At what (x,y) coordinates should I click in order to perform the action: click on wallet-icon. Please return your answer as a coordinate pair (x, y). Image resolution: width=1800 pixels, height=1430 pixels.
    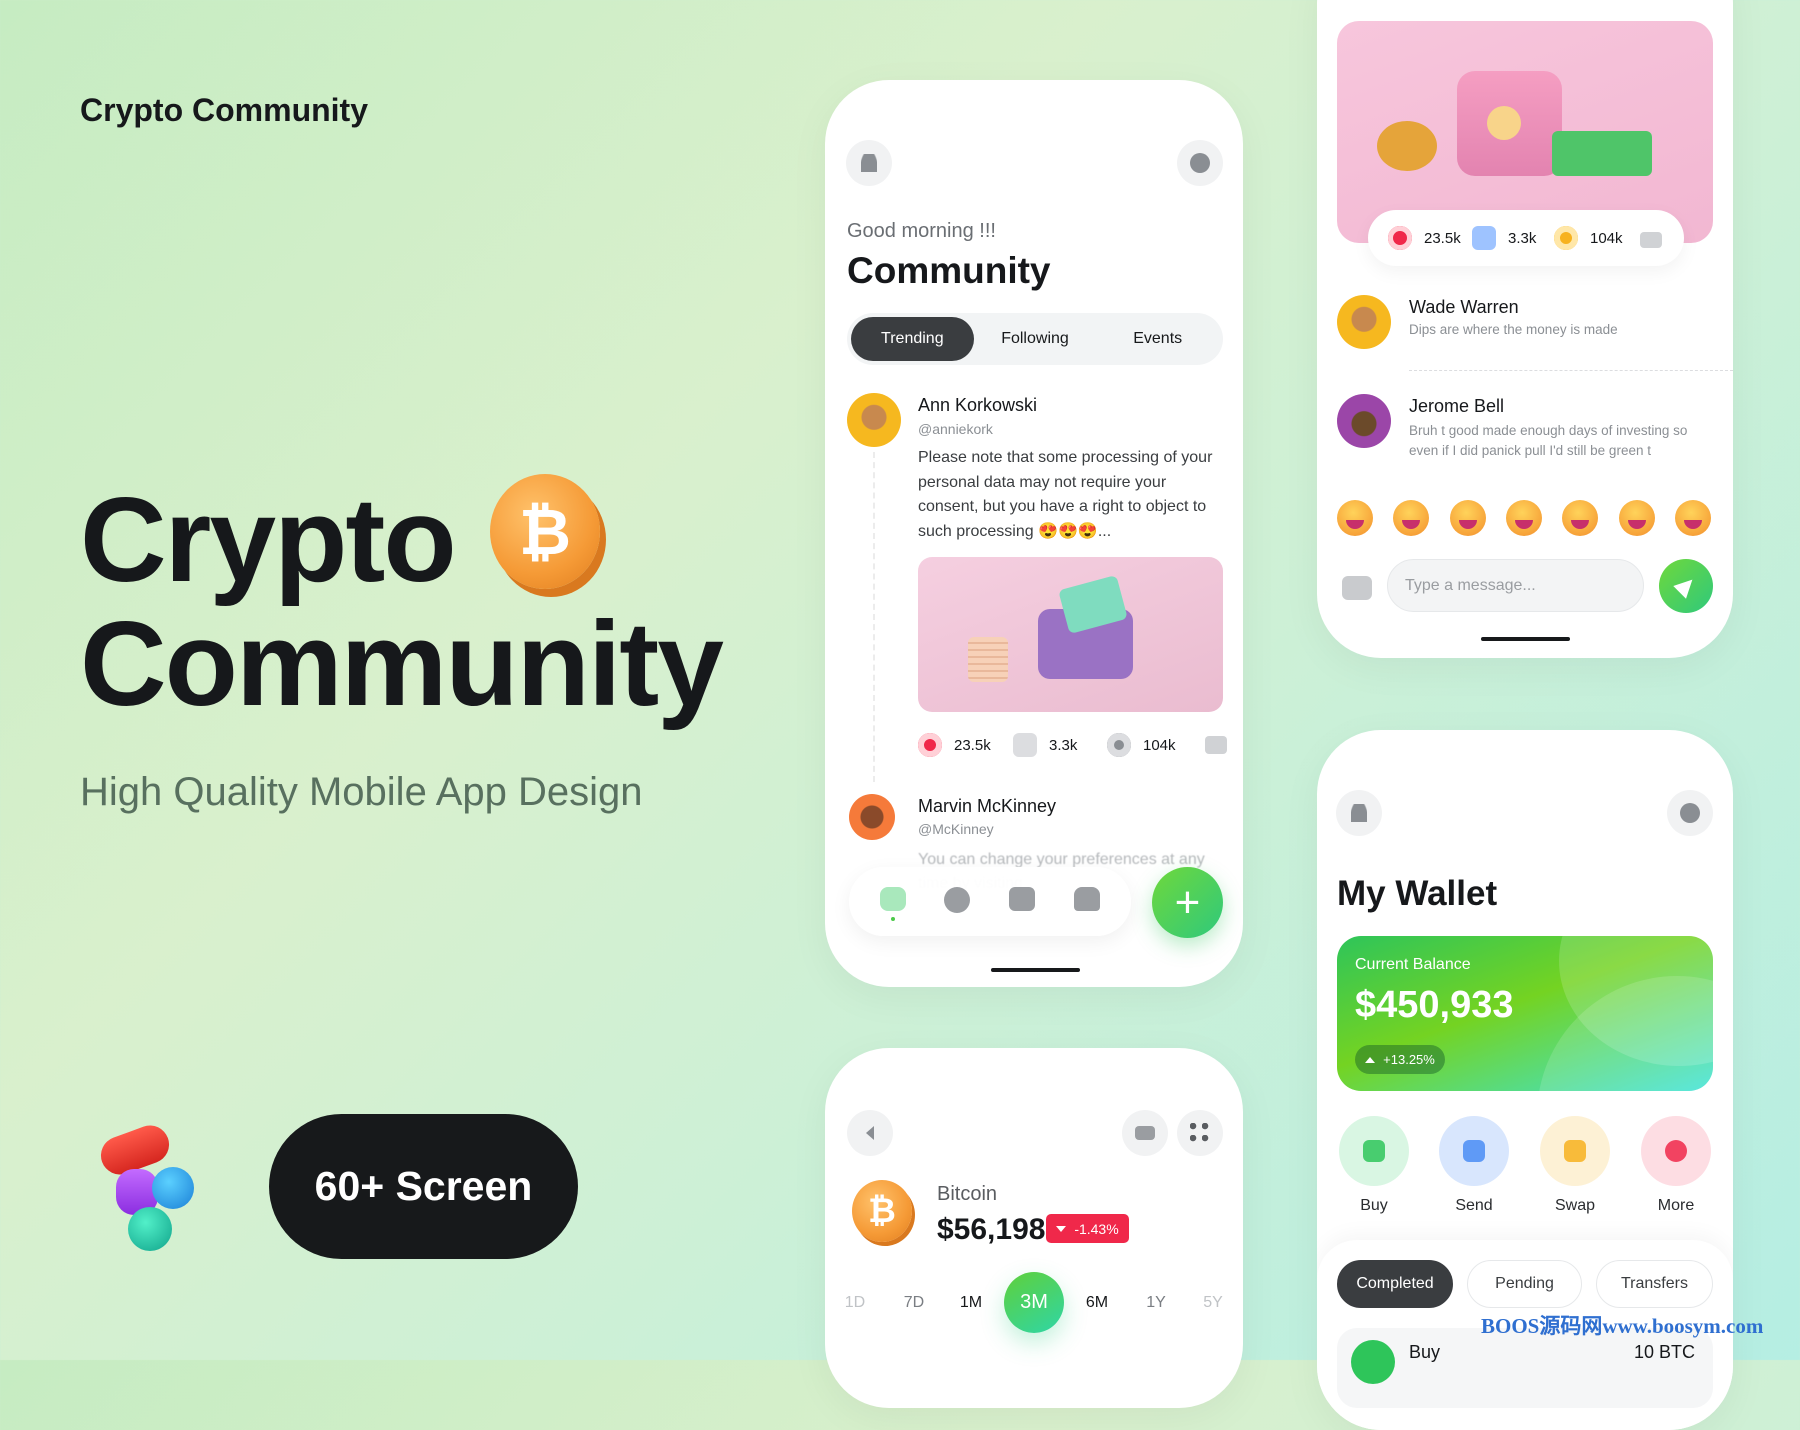
    Looking at the image, I should click on (1087, 899).